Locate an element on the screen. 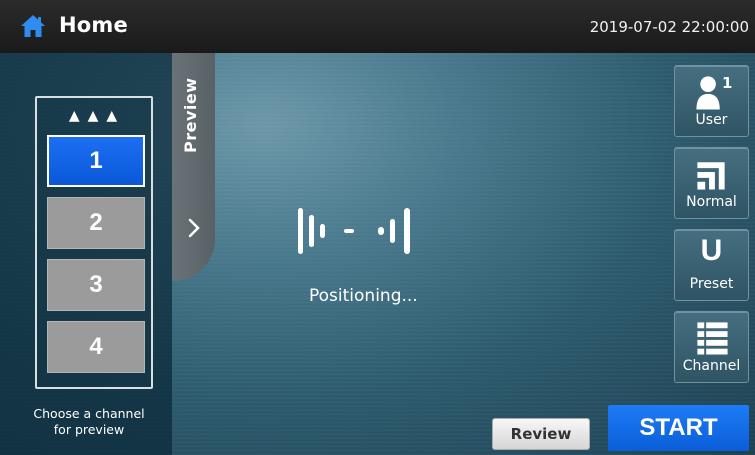 The height and width of the screenshot is (455, 755). preset-u-icon: U is located at coordinates (711, 250).